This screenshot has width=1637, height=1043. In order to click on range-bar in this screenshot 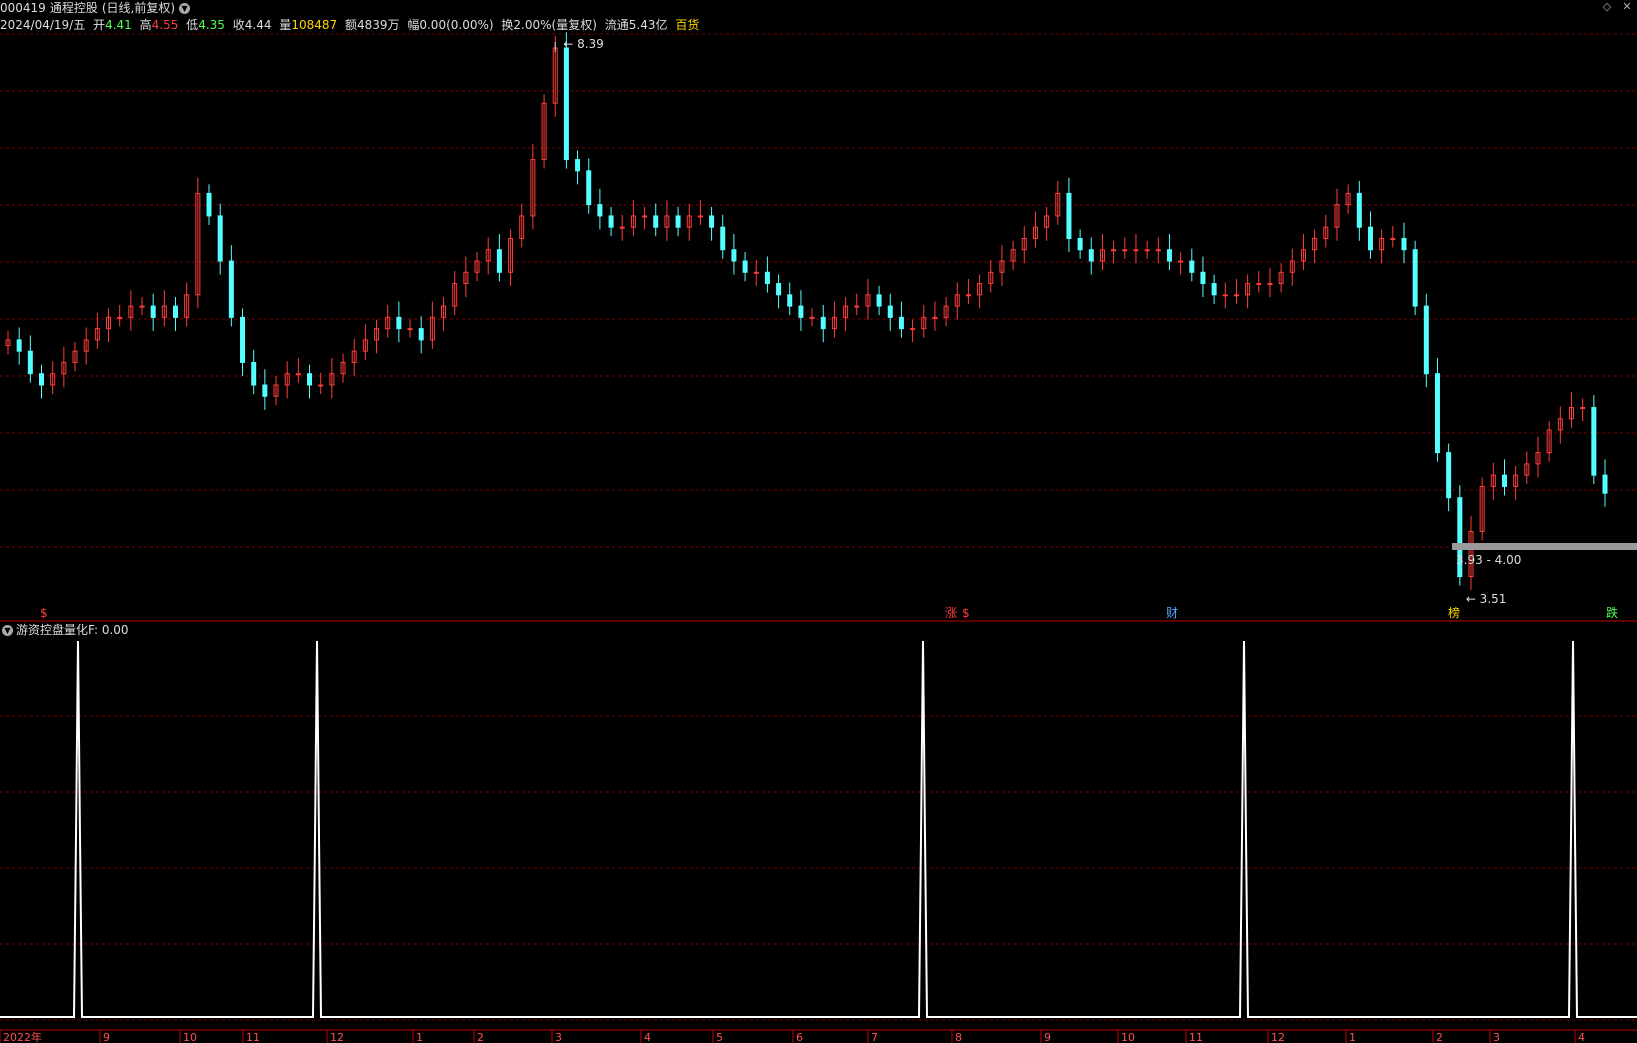, I will do `click(1544, 546)`.